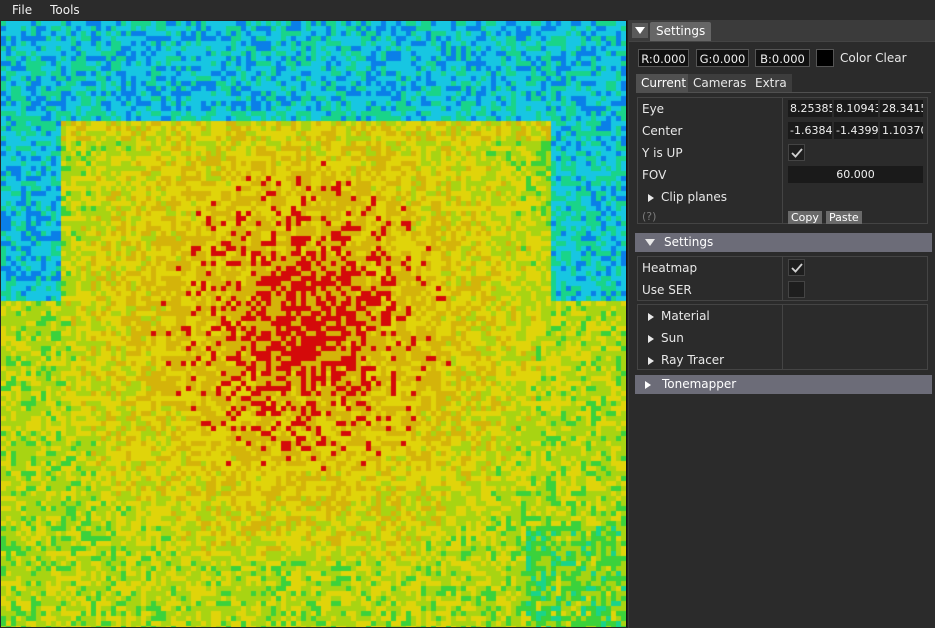 The height and width of the screenshot is (628, 935). Describe the element at coordinates (782, 31) in the screenshot. I see `settings-titlebar: Settings` at that location.